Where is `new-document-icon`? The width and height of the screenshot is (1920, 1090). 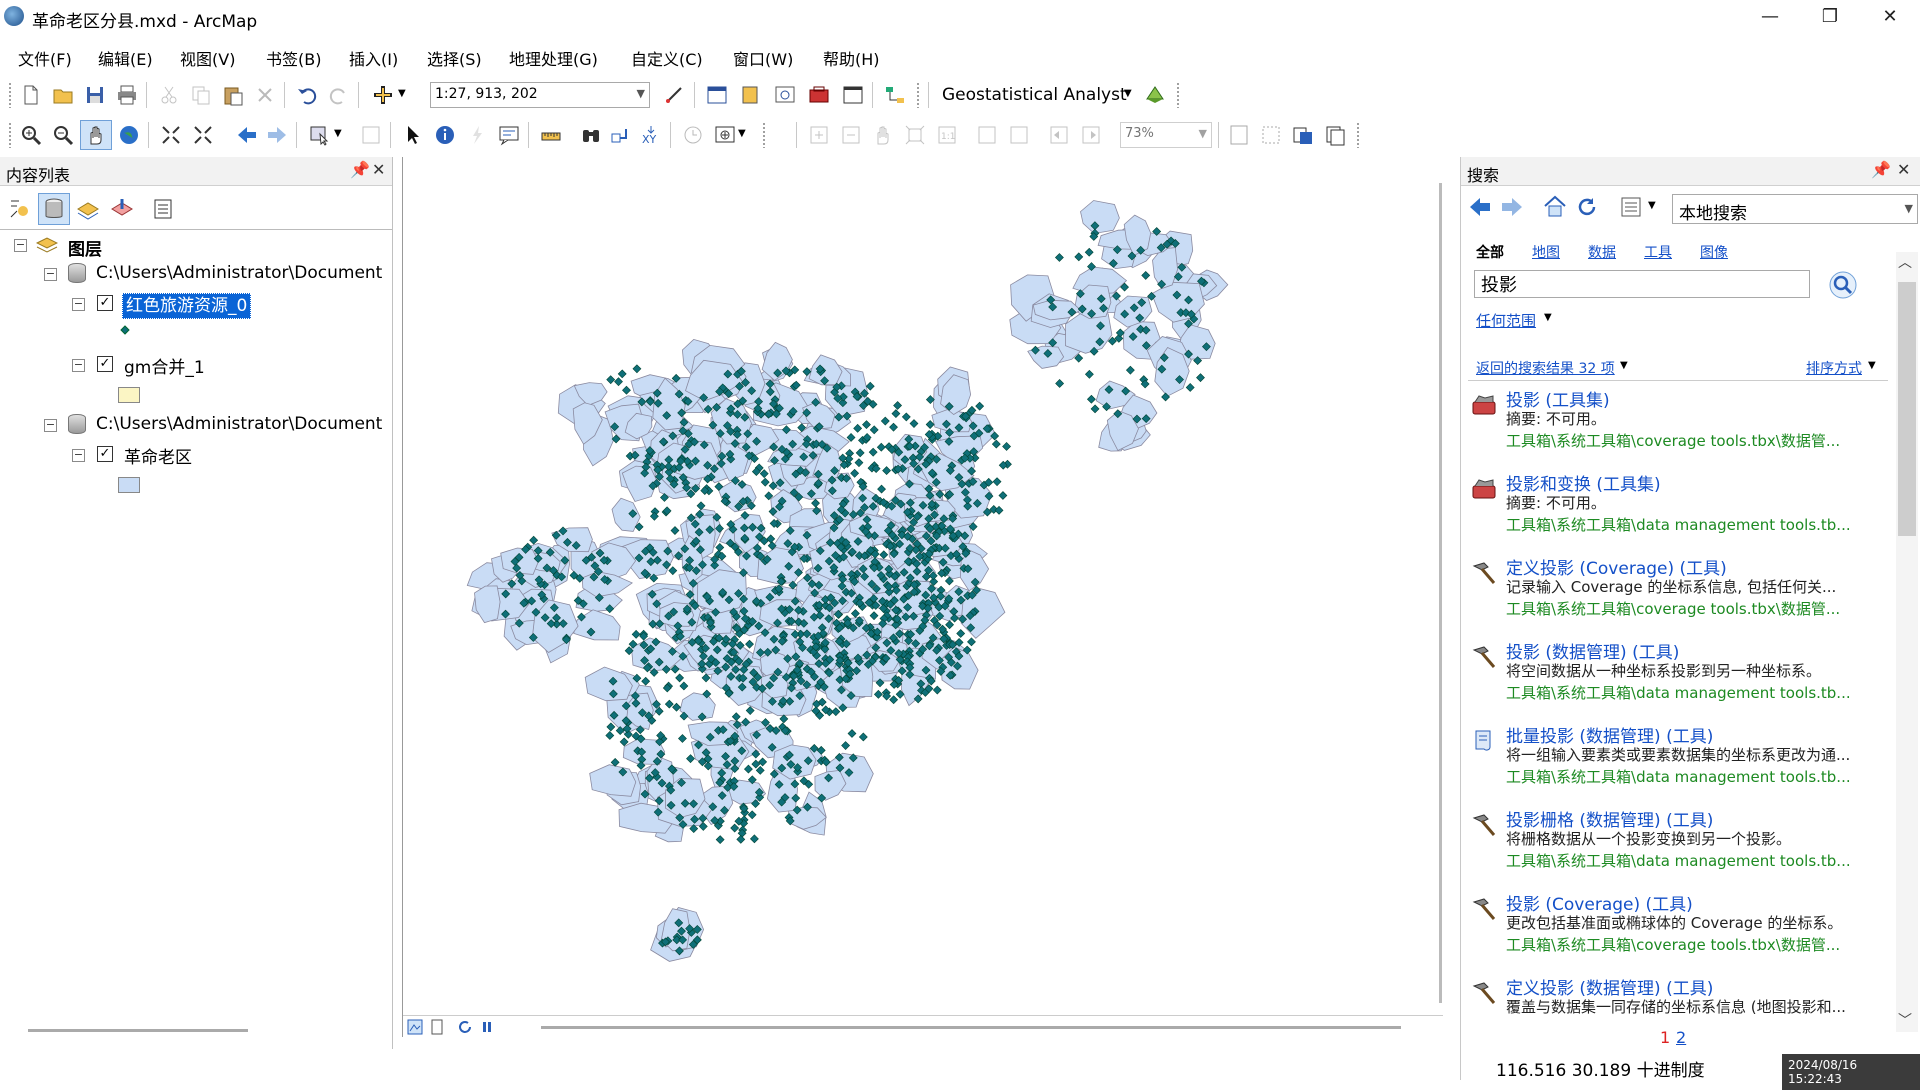 new-document-icon is located at coordinates (31, 95).